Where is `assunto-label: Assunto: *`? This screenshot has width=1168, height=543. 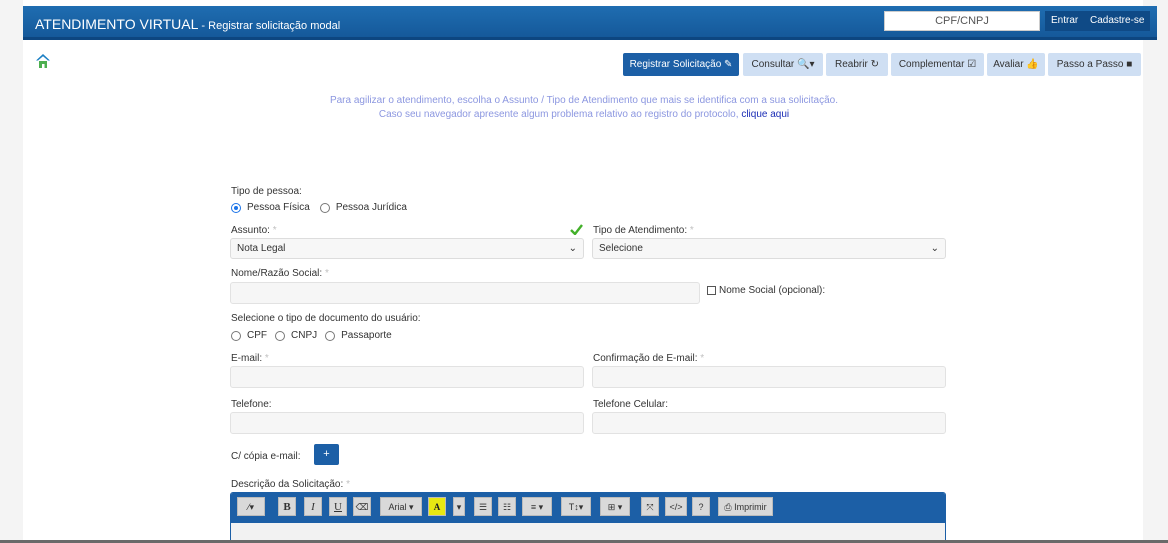
assunto-label: Assunto: * is located at coordinates (254, 230).